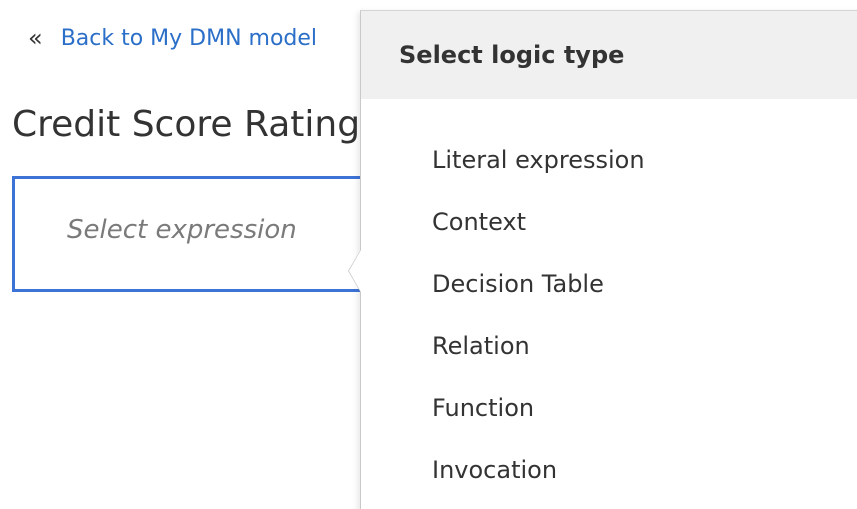 The height and width of the screenshot is (509, 857). What do you see at coordinates (609, 470) in the screenshot?
I see `menu-item-invocation: Invocation` at bounding box center [609, 470].